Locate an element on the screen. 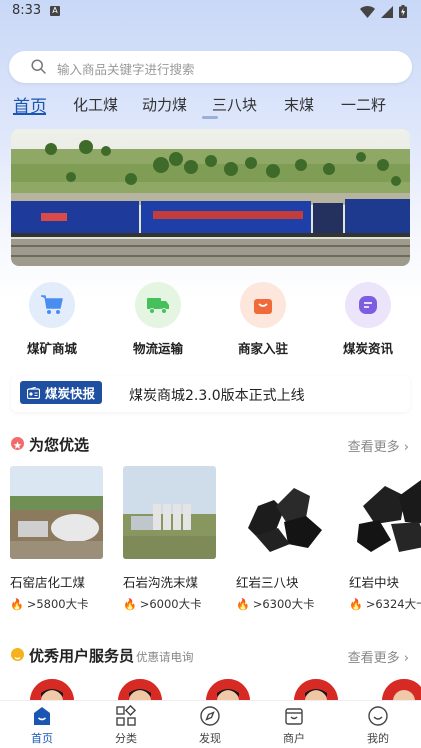  store-icon is located at coordinates (294, 716).